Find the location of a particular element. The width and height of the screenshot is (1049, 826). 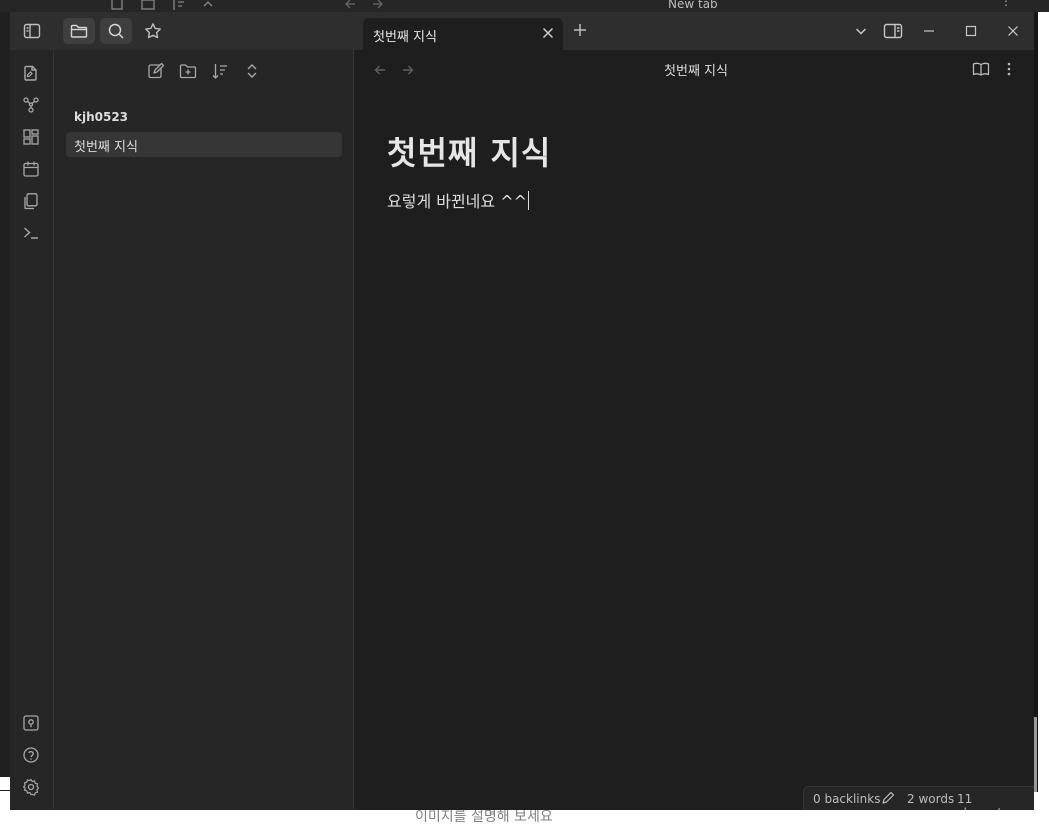

search-icon is located at coordinates (116, 31).